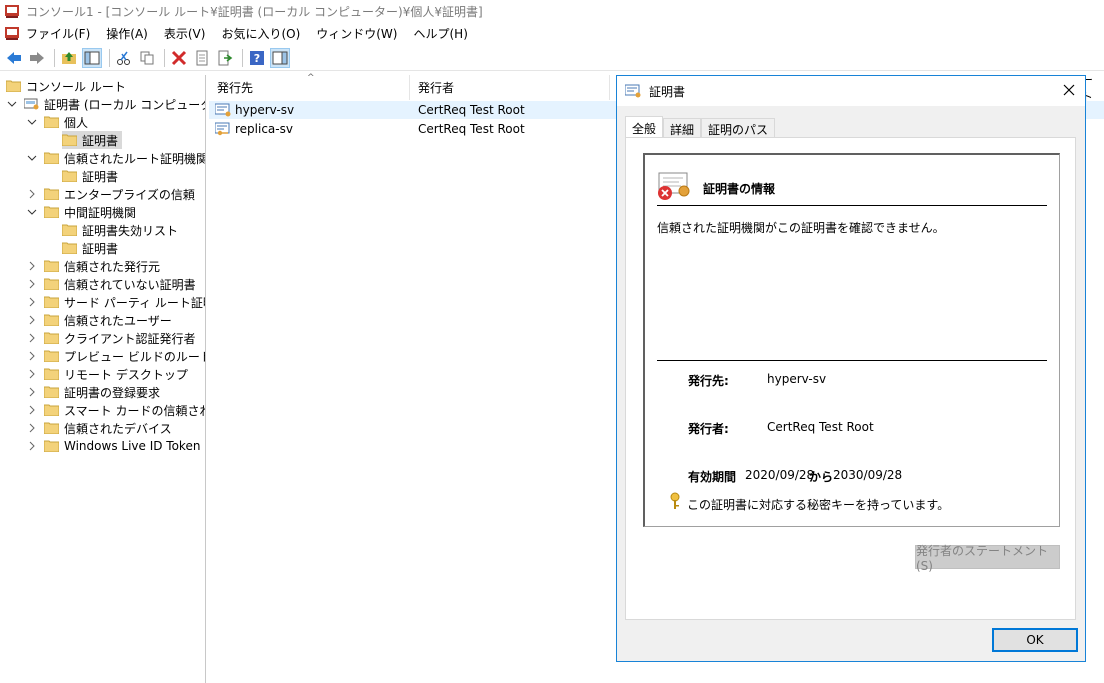  I want to click on tree-item-trusted-root-certificates: 証明書, so click(90, 176).